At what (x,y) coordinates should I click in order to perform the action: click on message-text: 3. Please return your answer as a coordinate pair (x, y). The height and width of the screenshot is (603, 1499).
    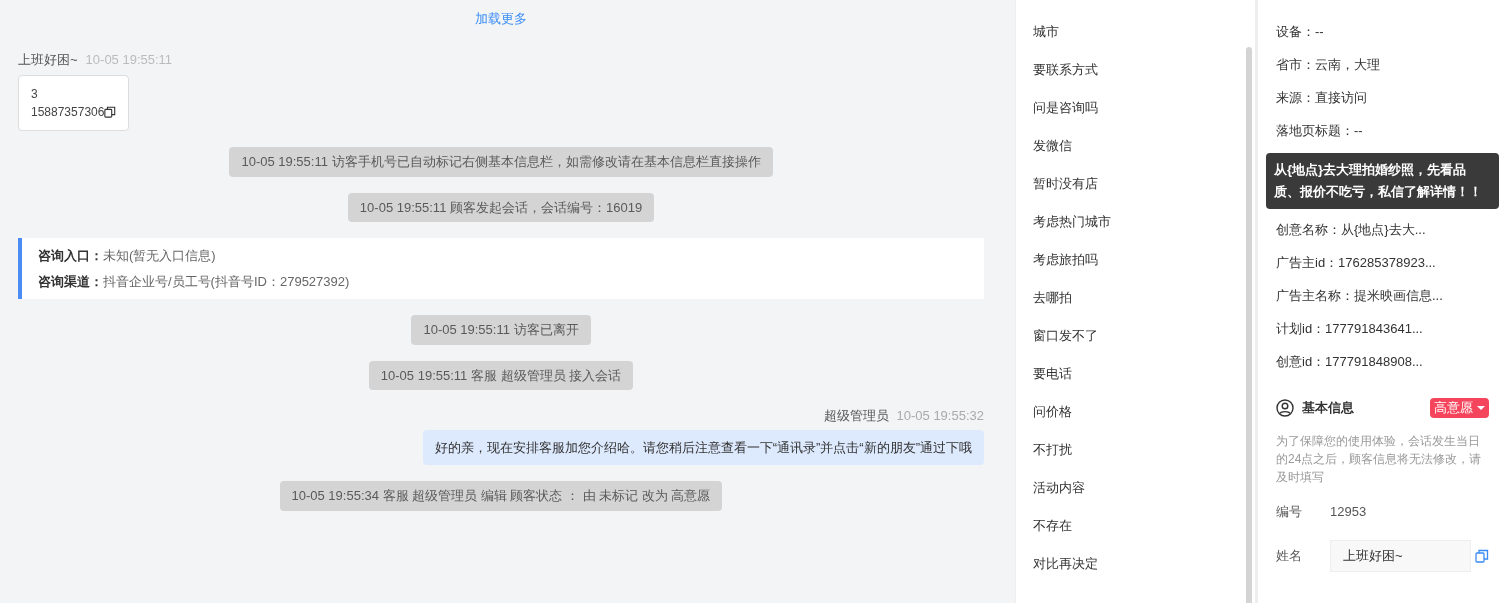
    Looking at the image, I should click on (34, 94).